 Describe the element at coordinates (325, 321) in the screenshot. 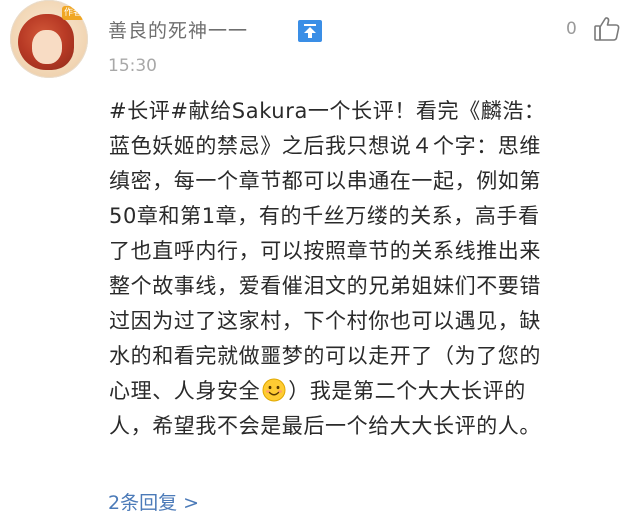

I see `comment-line: 过因为过了这家村，下个村你也可以遇见，缺` at that location.